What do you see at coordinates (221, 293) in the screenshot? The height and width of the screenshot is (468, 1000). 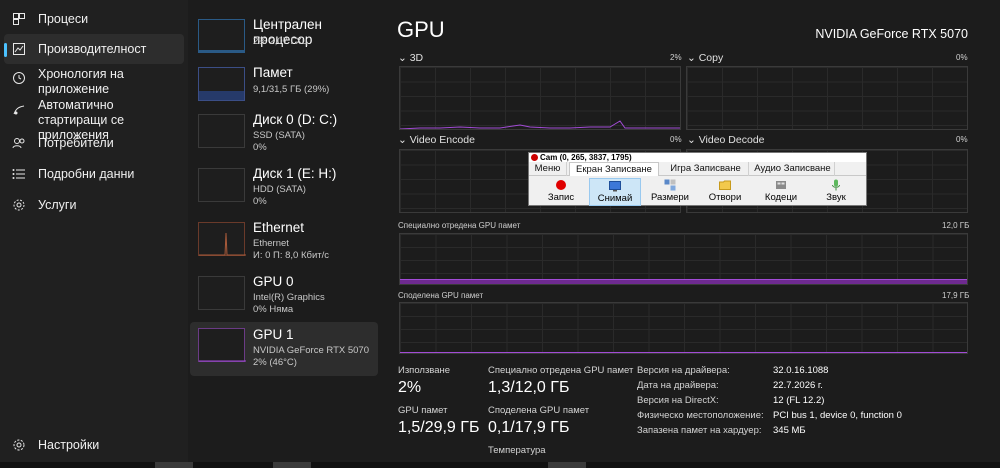 I see `gpu0-thumbnail-graph` at bounding box center [221, 293].